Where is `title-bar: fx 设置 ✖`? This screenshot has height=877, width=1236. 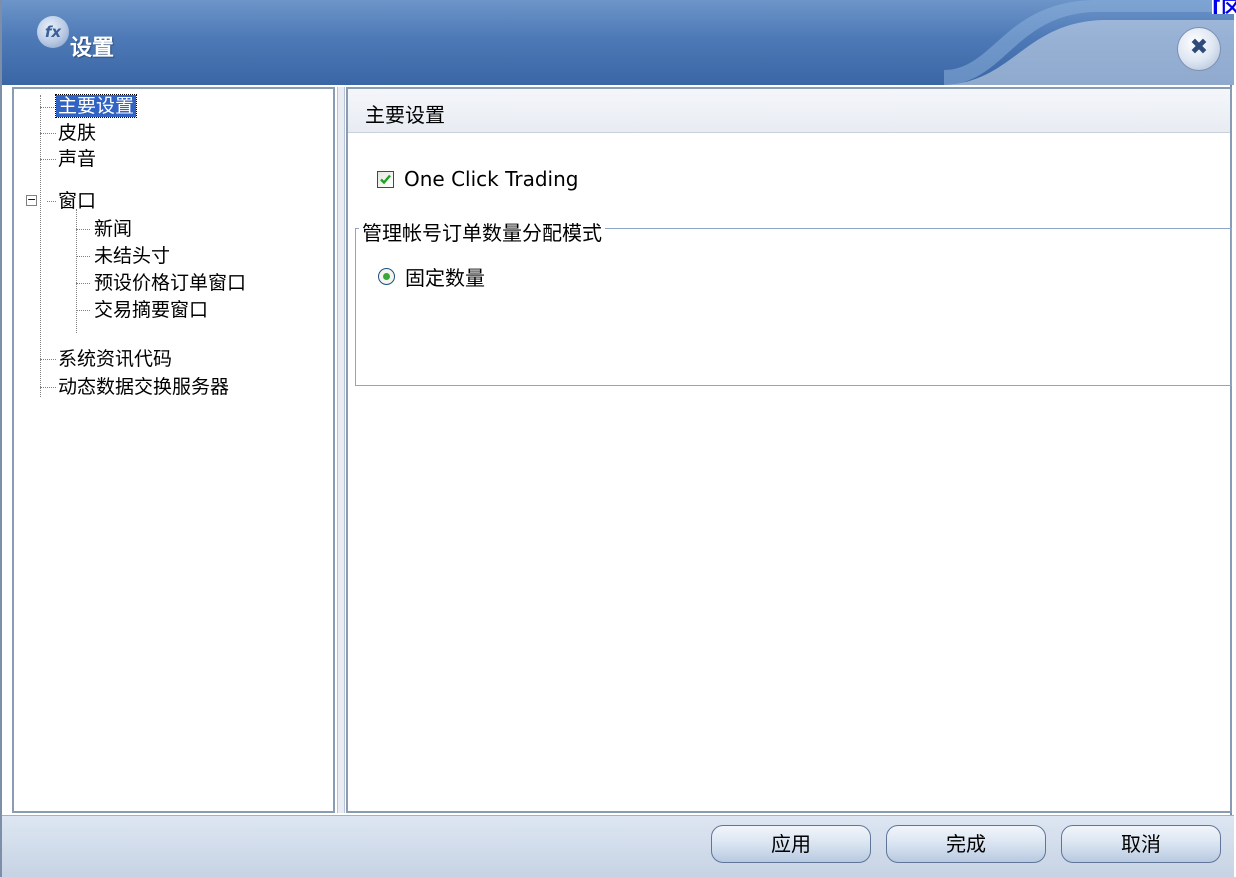 title-bar: fx 设置 ✖ is located at coordinates (618, 42).